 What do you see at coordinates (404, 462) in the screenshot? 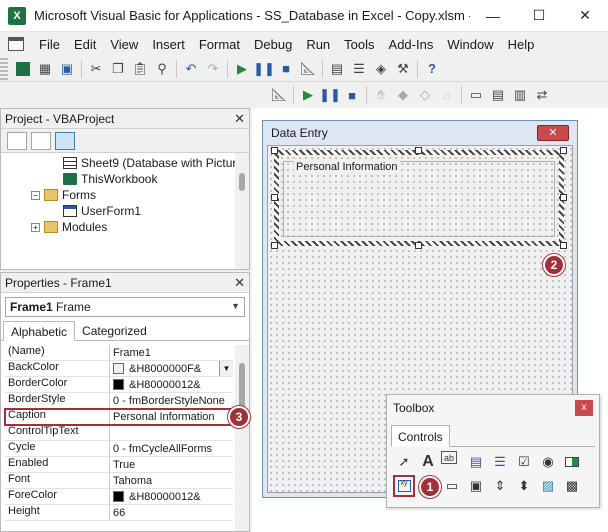
I see `select-objects-icon: ➚` at bounding box center [404, 462].